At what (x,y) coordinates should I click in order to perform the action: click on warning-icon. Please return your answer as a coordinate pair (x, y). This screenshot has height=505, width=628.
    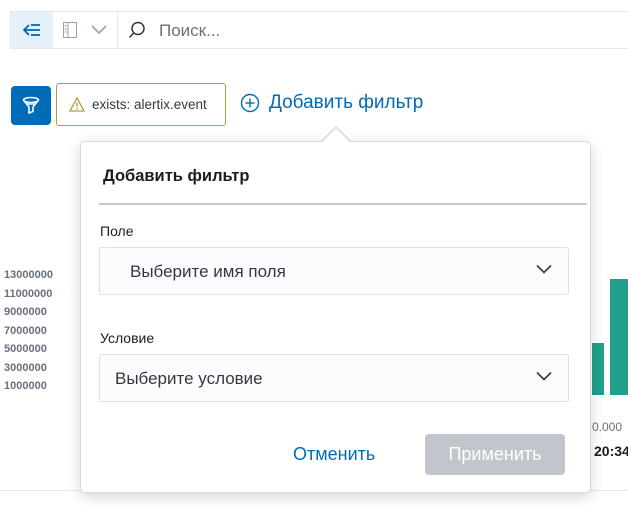
    Looking at the image, I should click on (77, 104).